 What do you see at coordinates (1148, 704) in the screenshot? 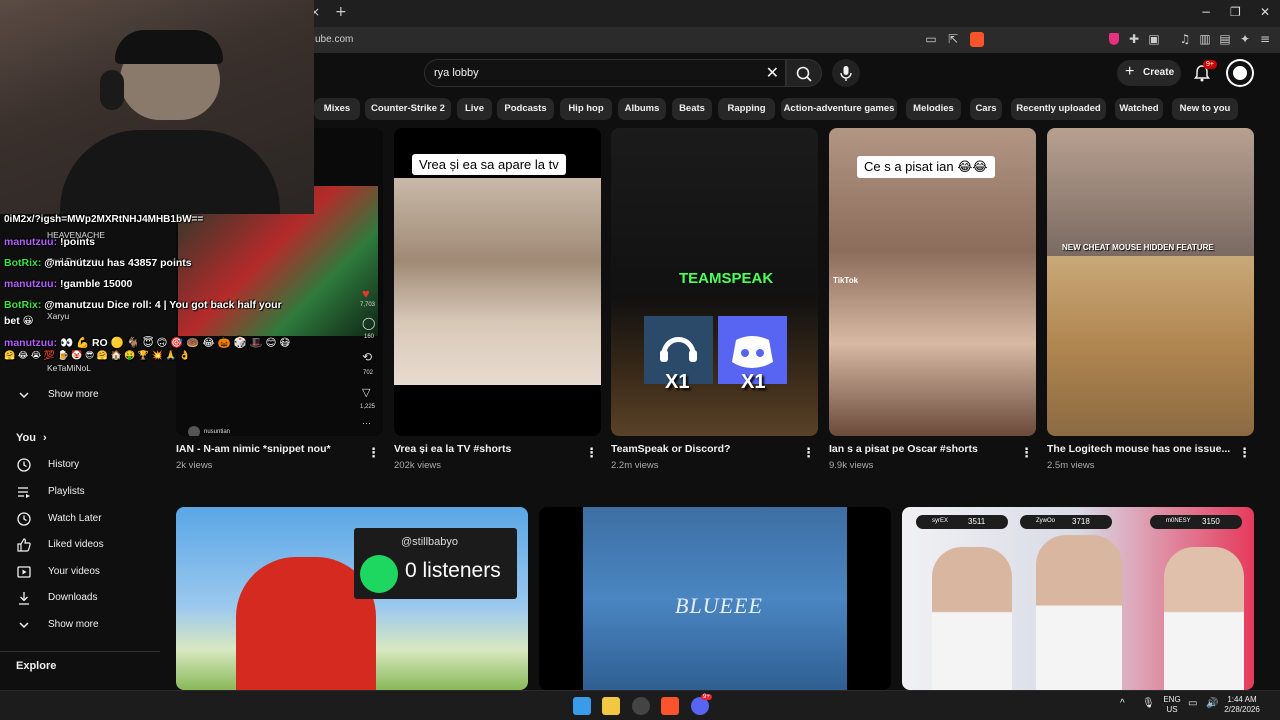
I see `microphone-tray-icon: 🎙` at bounding box center [1148, 704].